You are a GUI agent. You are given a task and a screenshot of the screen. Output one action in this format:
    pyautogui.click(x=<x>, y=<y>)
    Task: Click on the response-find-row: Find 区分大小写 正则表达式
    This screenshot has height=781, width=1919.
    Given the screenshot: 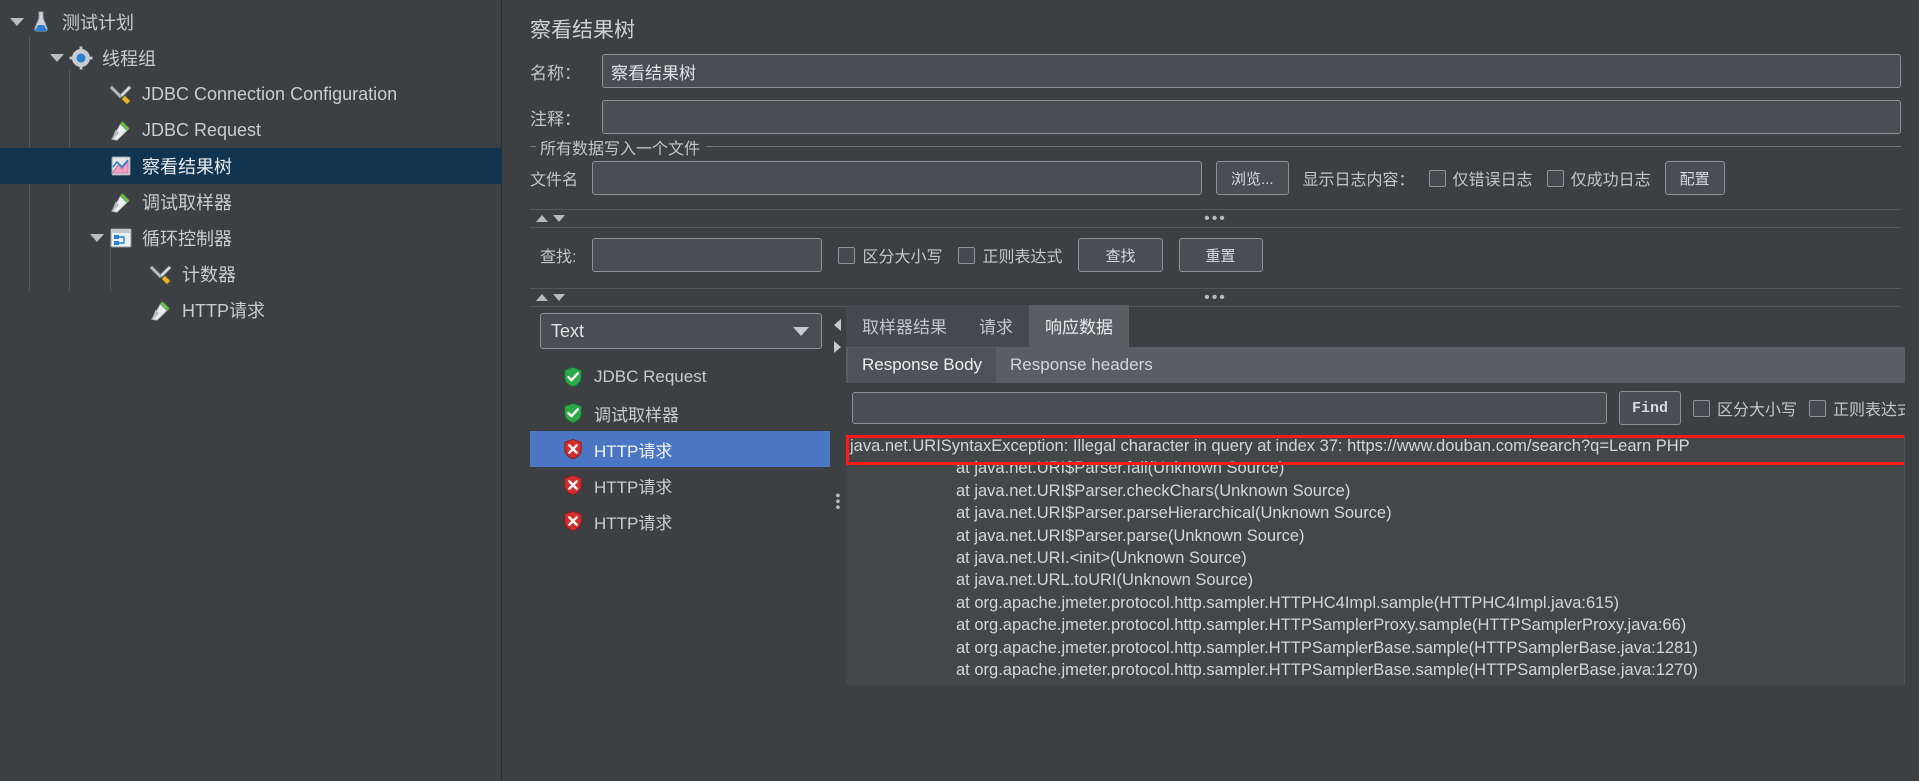 What is the action you would take?
    pyautogui.click(x=1382, y=408)
    